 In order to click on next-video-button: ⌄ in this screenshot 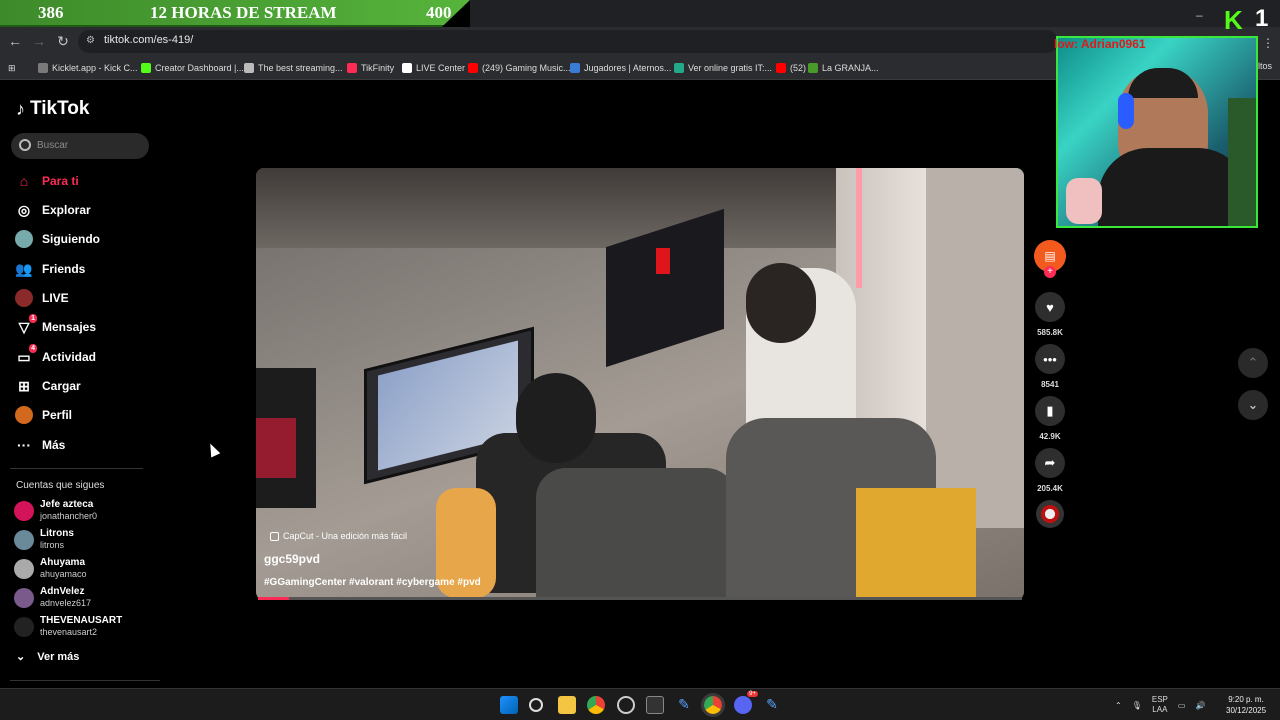, I will do `click(1253, 405)`.